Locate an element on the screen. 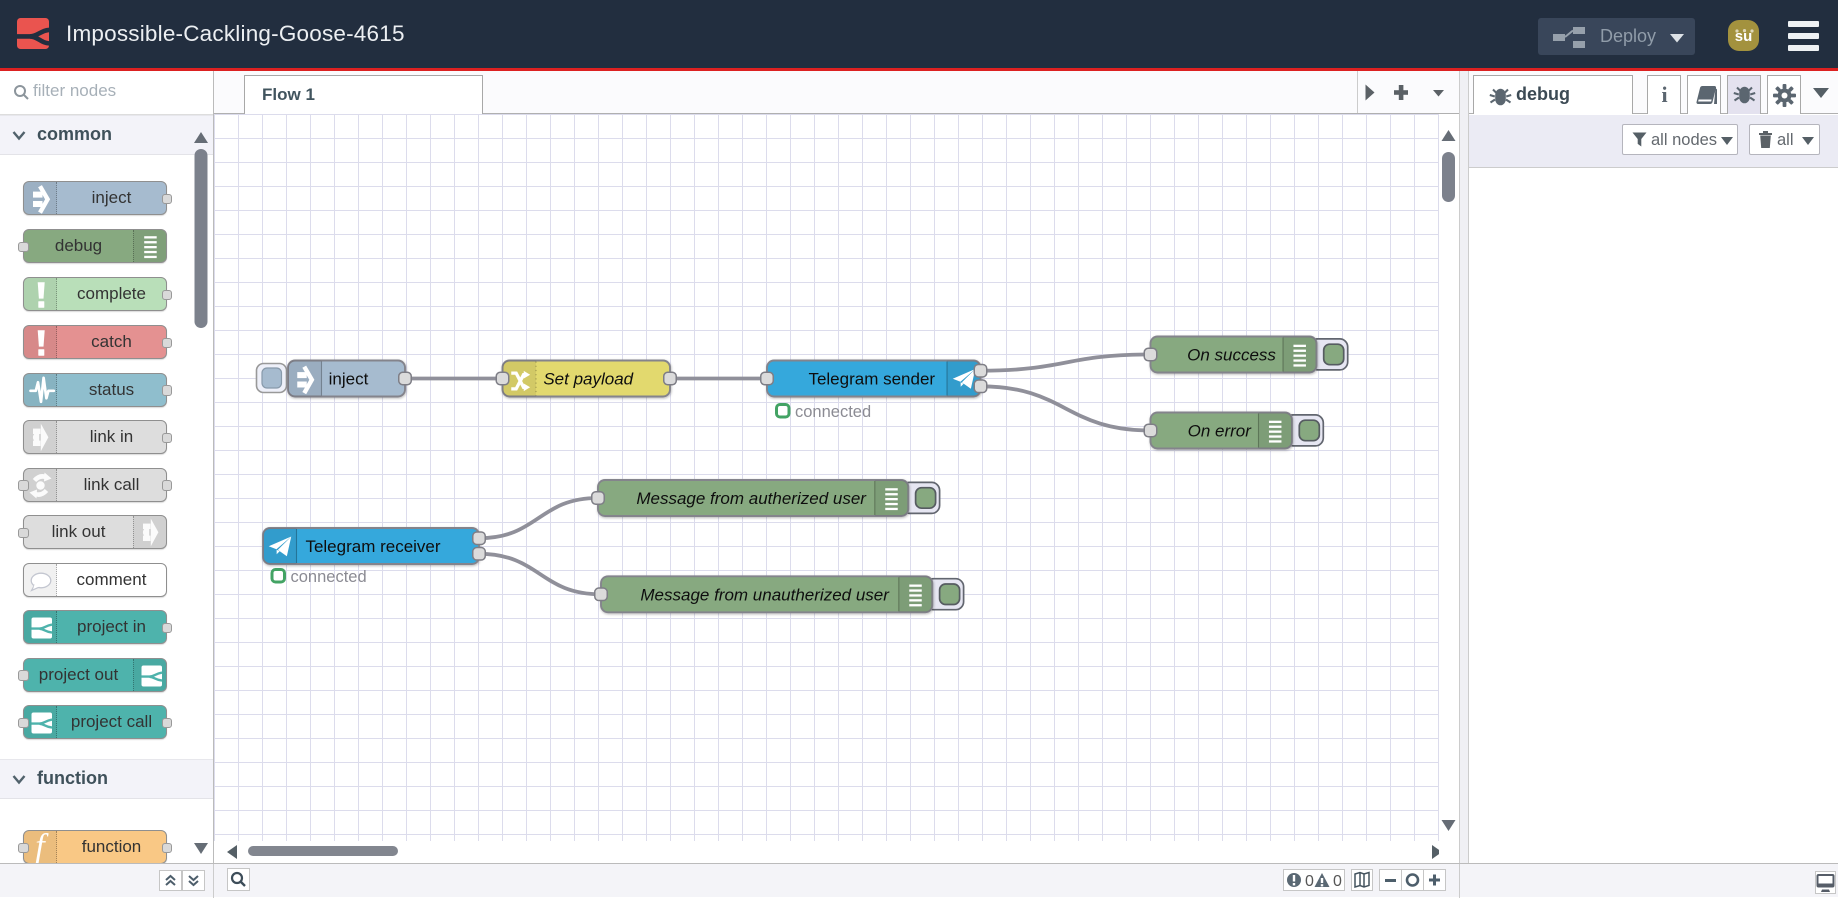  svg-text: Message from autherized user is located at coordinates (751, 498).